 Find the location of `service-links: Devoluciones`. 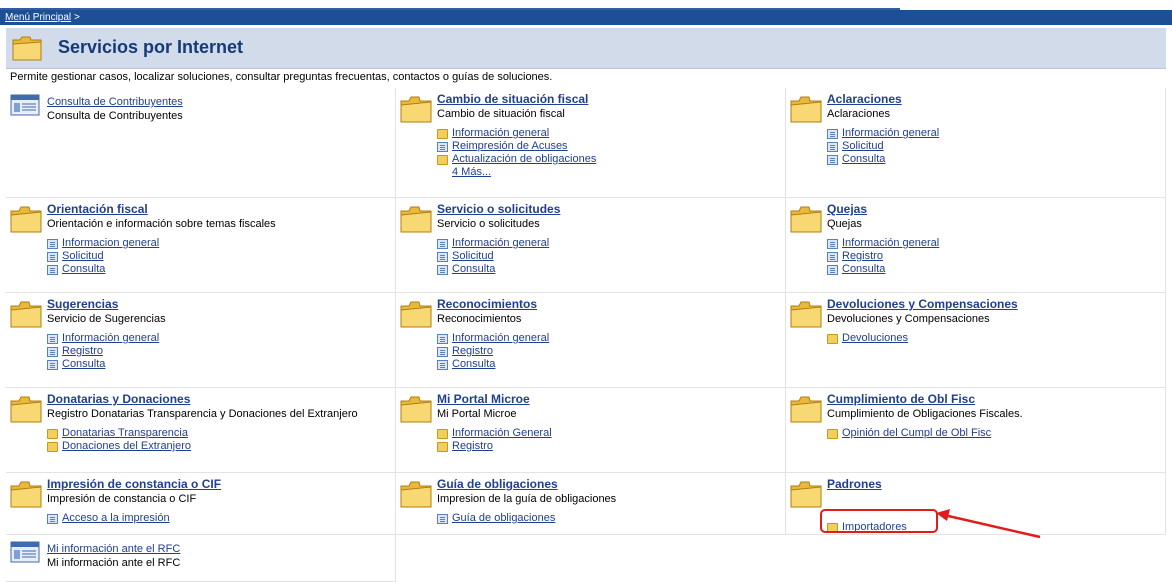

service-links: Devoluciones is located at coordinates (867, 338).